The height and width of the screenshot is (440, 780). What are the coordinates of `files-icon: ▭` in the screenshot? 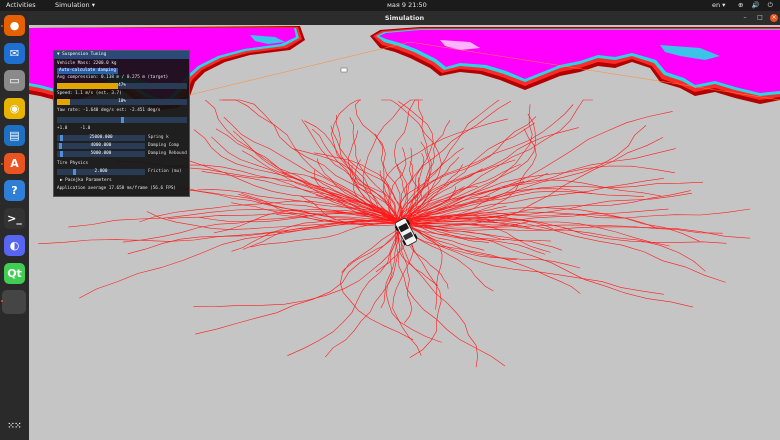 It's located at (14, 80).